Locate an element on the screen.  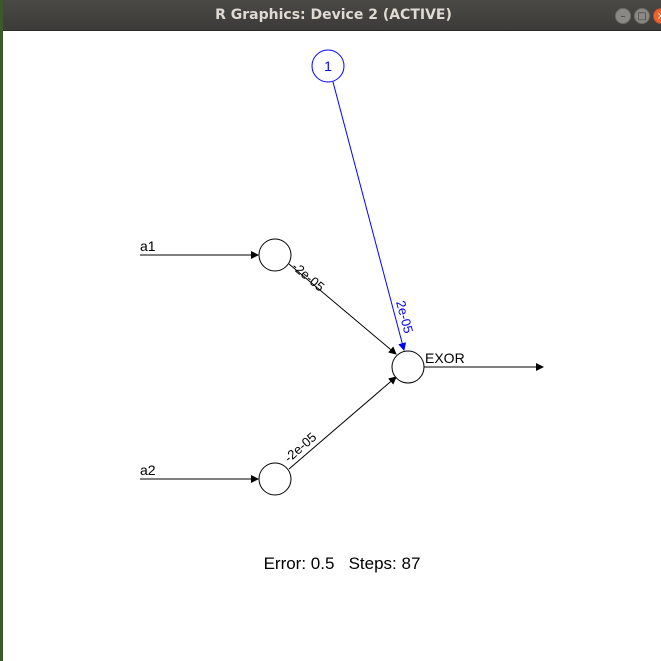
output-node is located at coordinates (408, 367).